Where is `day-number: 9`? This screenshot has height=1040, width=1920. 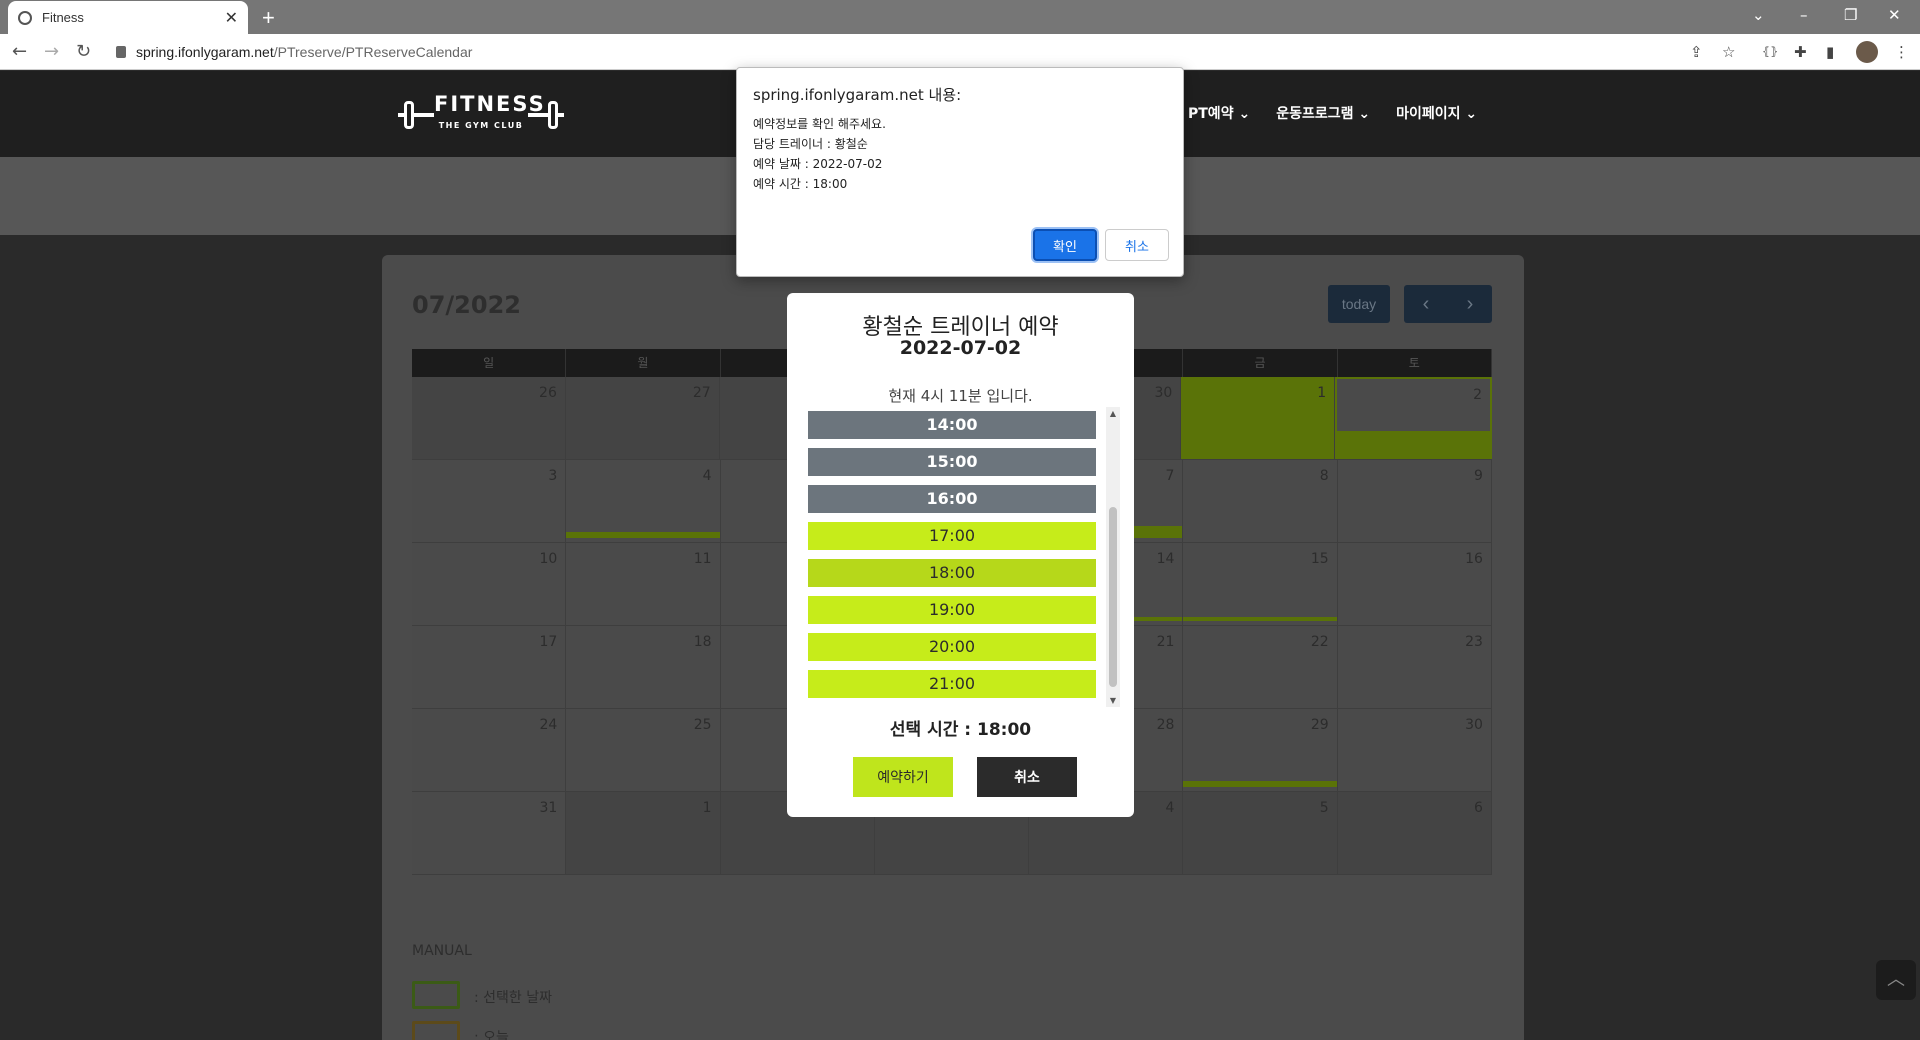
day-number: 9 is located at coordinates (1478, 476).